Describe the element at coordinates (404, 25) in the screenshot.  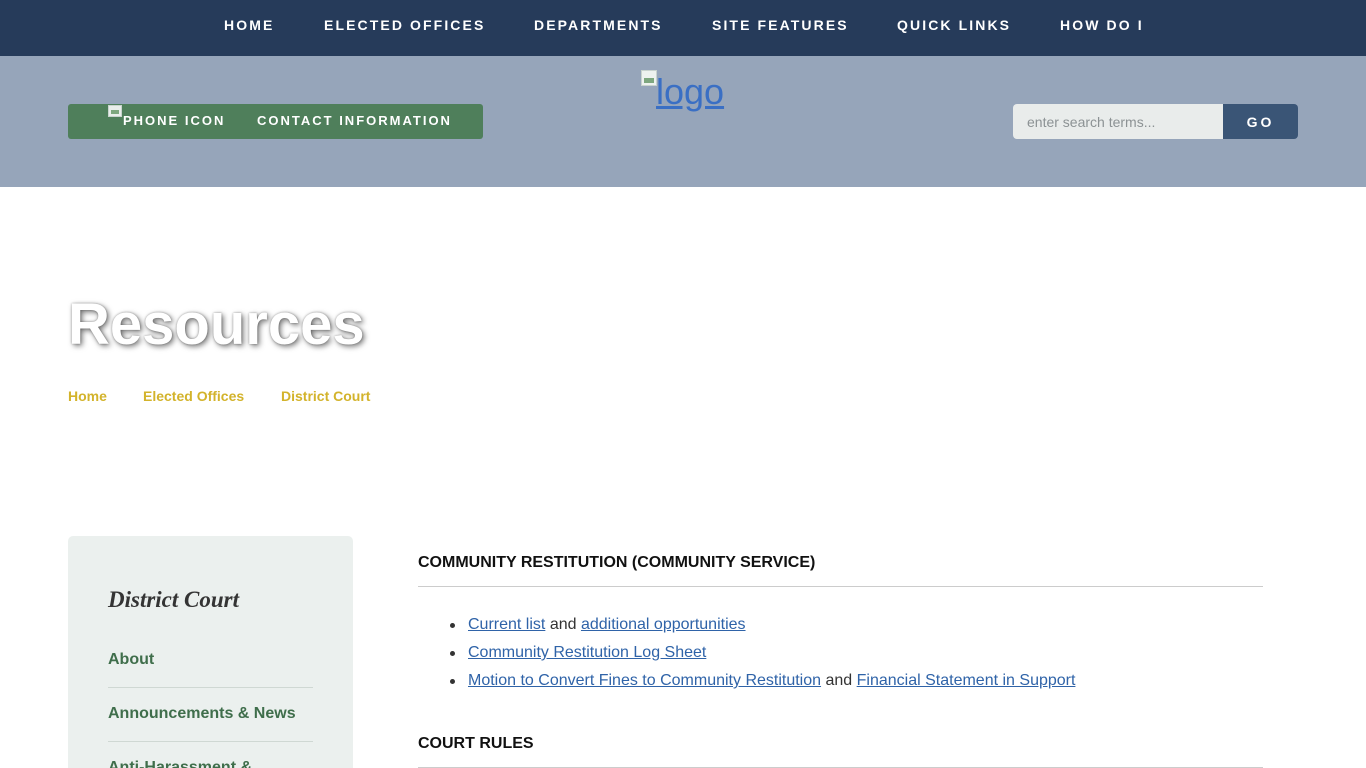
I see `nav-item-elected-offices: Elected Offices` at that location.